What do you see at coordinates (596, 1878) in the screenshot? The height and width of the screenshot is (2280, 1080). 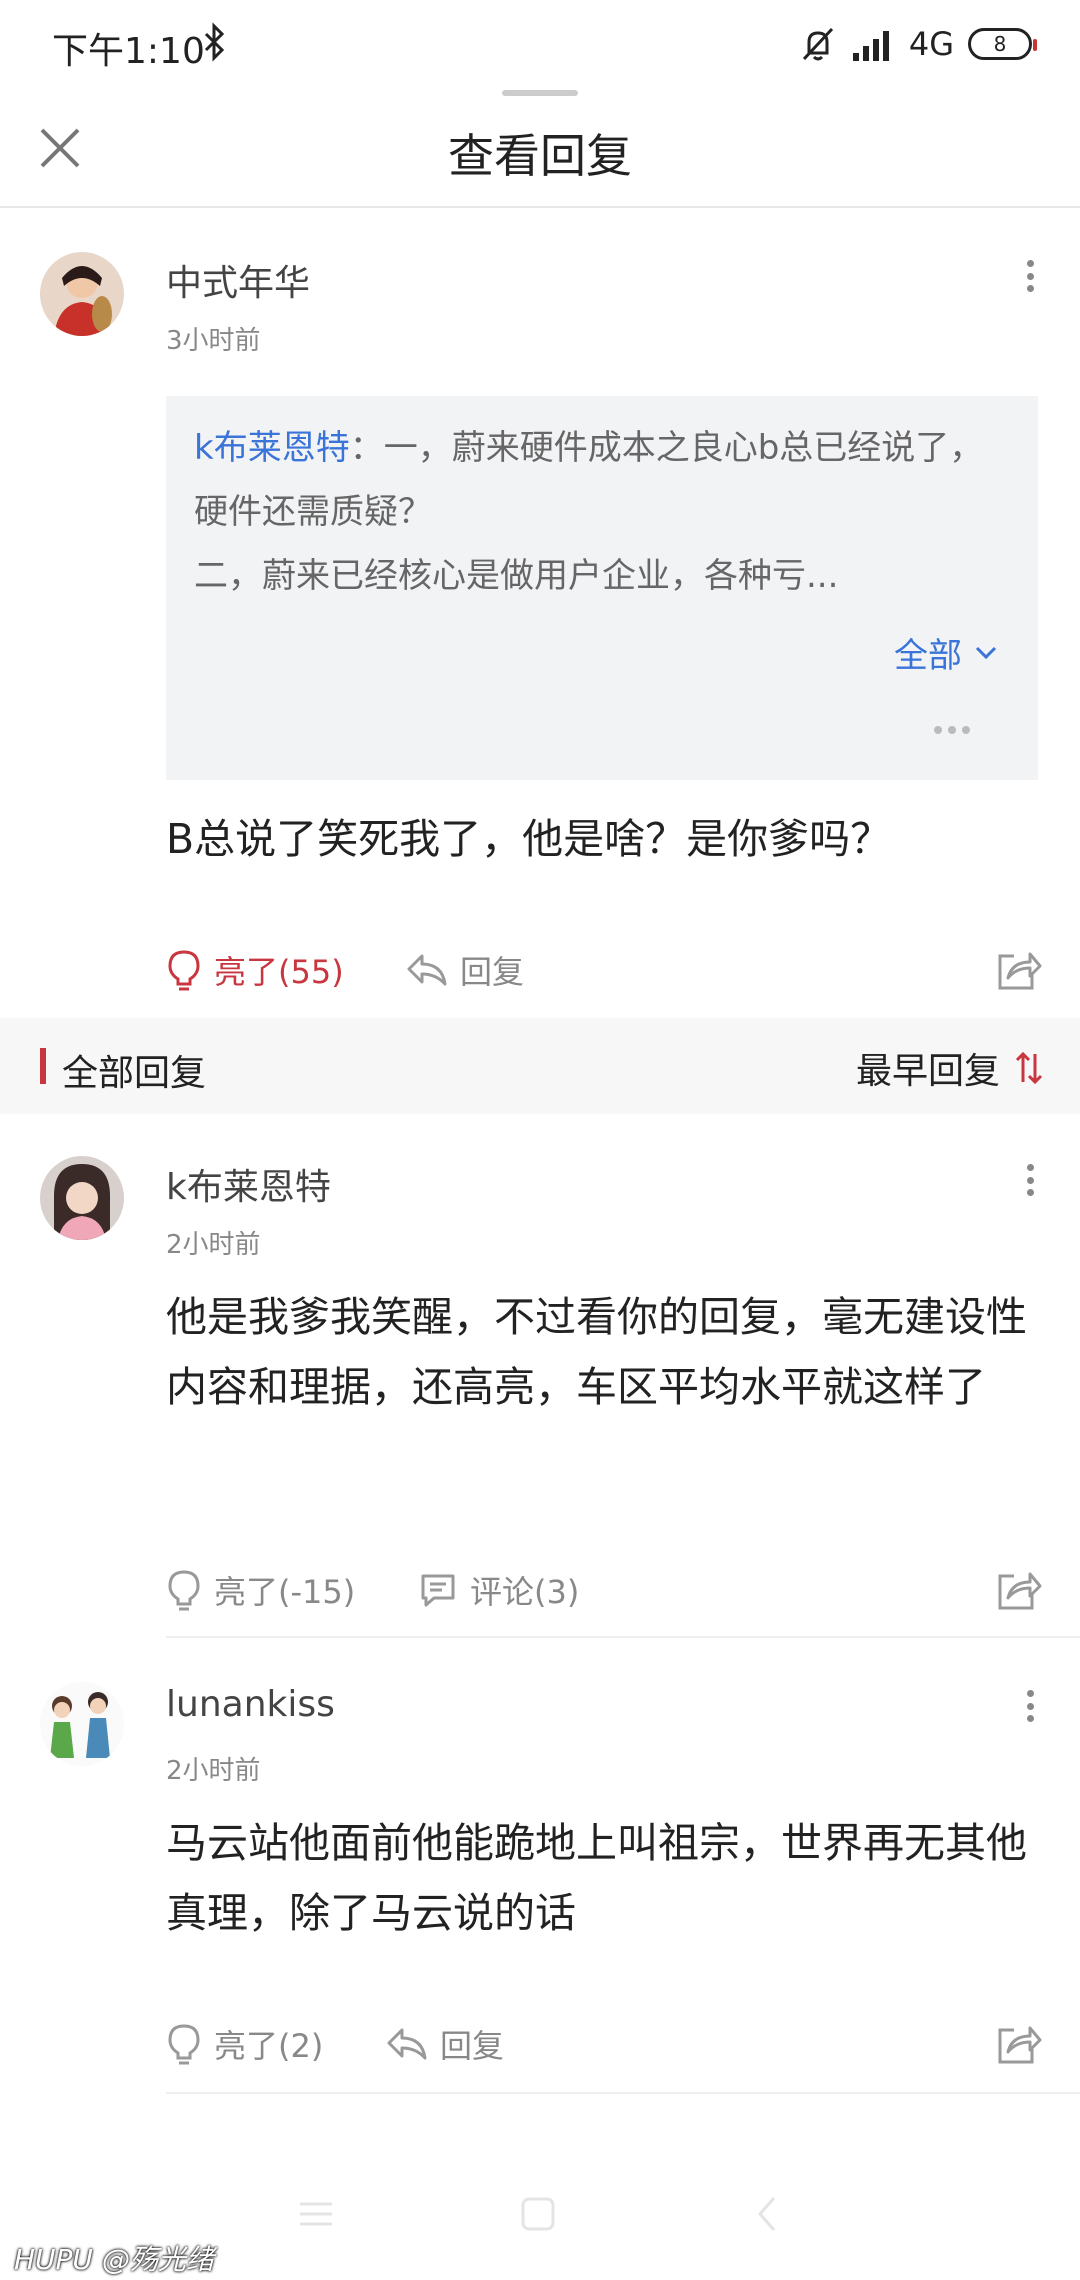 I see `comment-body: 马云站他面前他能跪地上叫祖宗，世界再无其他真理，除了马云说的话` at bounding box center [596, 1878].